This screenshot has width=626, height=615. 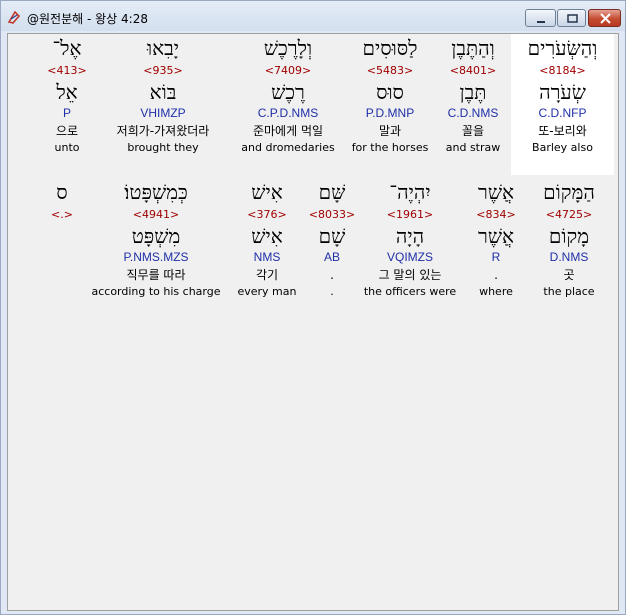 I want to click on strong-number: <4941>, so click(x=156, y=214).